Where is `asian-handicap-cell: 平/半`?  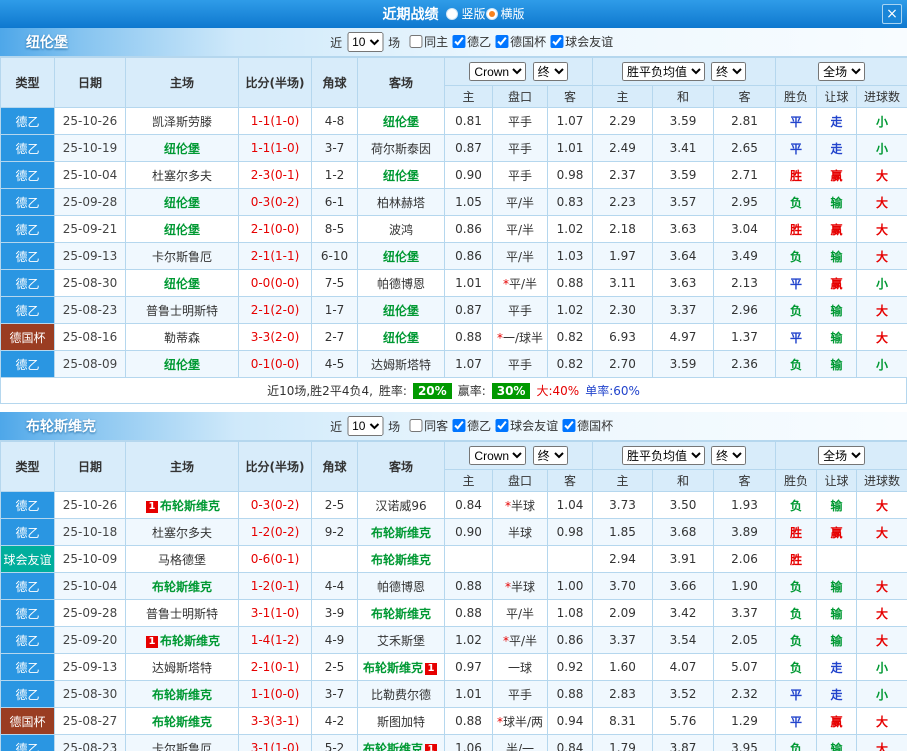
asian-handicap-cell: 平/半 is located at coordinates (520, 613).